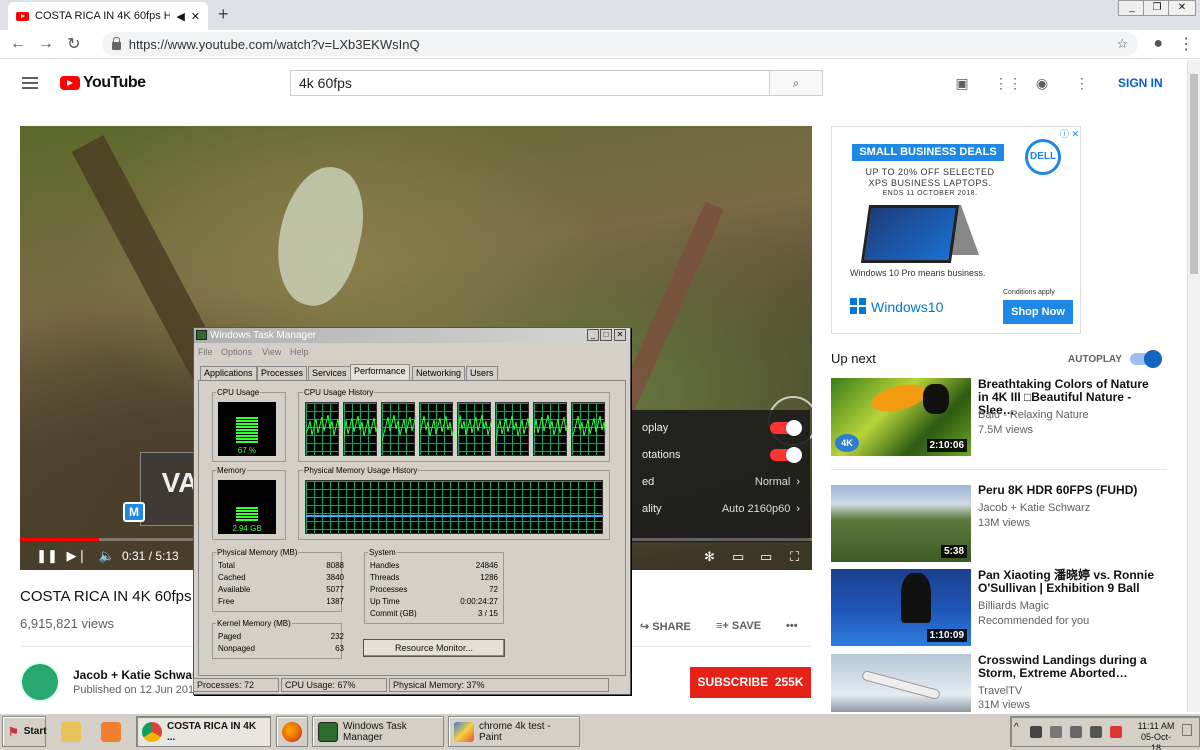 This screenshot has height=750, width=1200. I want to click on menu-view: View, so click(271, 352).